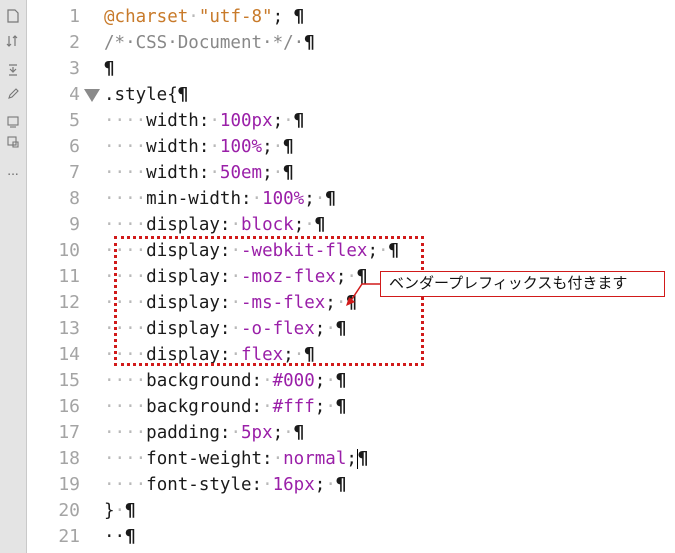 The image size is (675, 553). What do you see at coordinates (352, 17) in the screenshot?
I see `code-line: 1 @charset·"utf-8"; ¶` at bounding box center [352, 17].